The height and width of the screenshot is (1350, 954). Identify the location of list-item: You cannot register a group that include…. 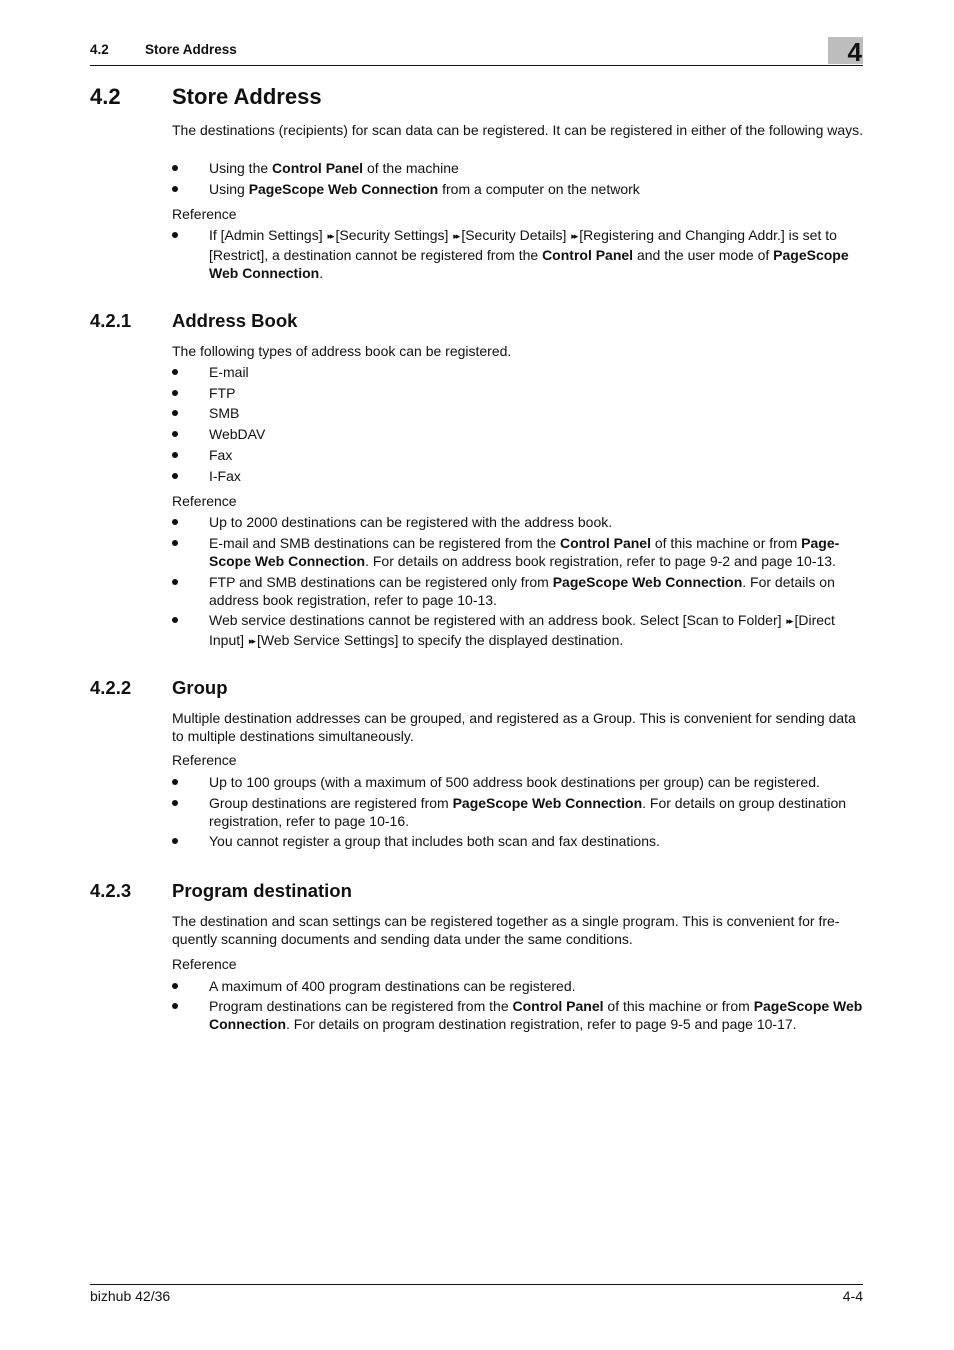
(518, 841).